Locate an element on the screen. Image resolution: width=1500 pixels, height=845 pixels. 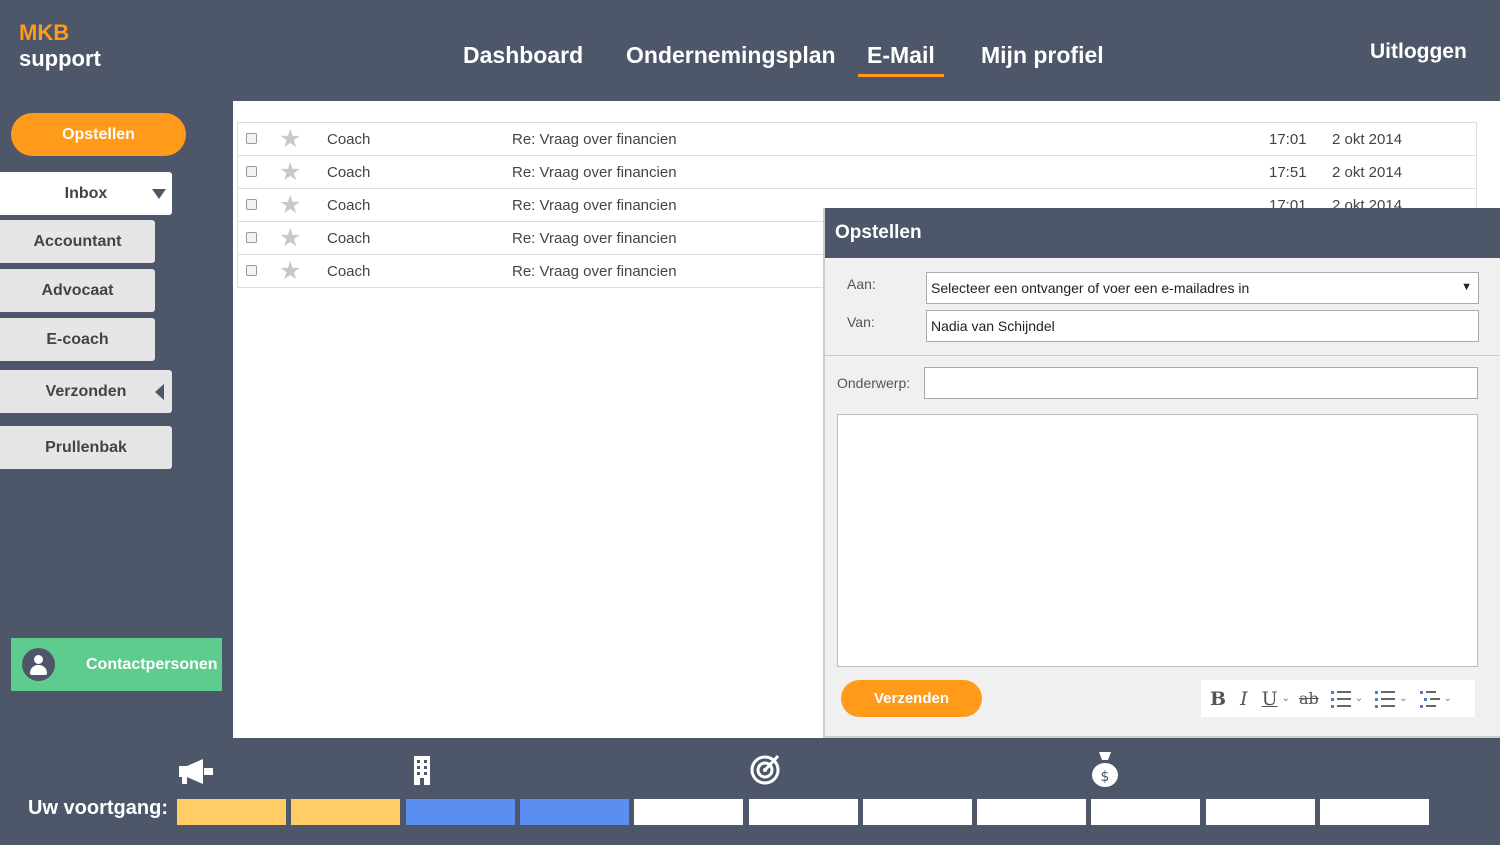
sidebar-item-label: Advocaat is located at coordinates (77, 290).